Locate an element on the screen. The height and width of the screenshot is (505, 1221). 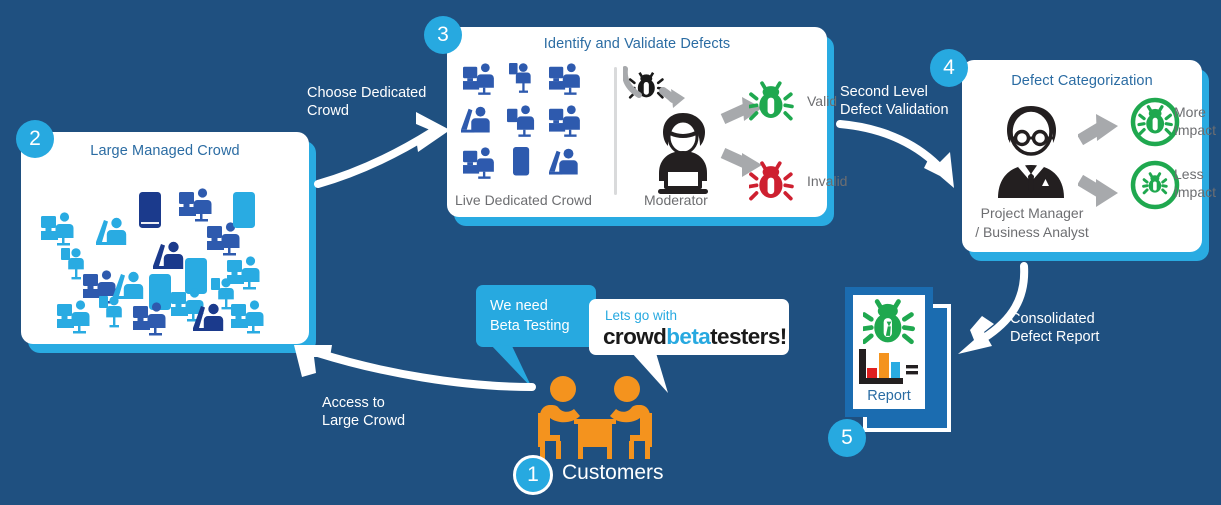
access-line2: Large Crowd is located at coordinates (364, 421).